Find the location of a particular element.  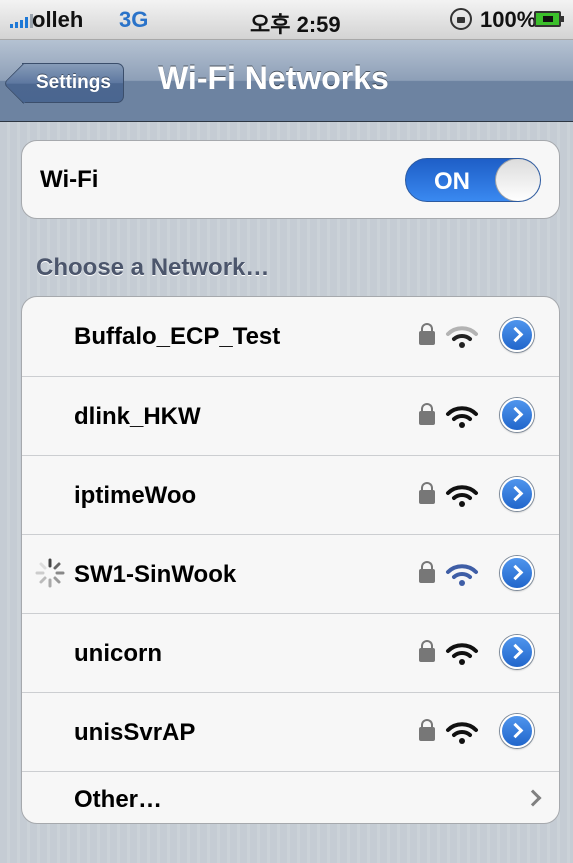

back-button-label: Settings is located at coordinates (73, 82).